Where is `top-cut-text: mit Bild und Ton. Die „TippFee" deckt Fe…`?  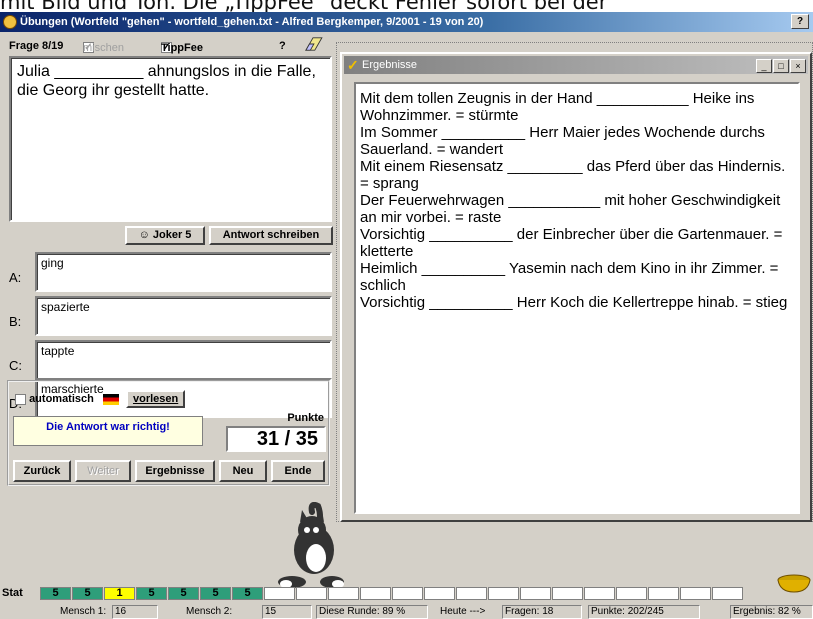 top-cut-text: mit Bild und Ton. Die „TippFee" deckt Fe… is located at coordinates (304, 6).